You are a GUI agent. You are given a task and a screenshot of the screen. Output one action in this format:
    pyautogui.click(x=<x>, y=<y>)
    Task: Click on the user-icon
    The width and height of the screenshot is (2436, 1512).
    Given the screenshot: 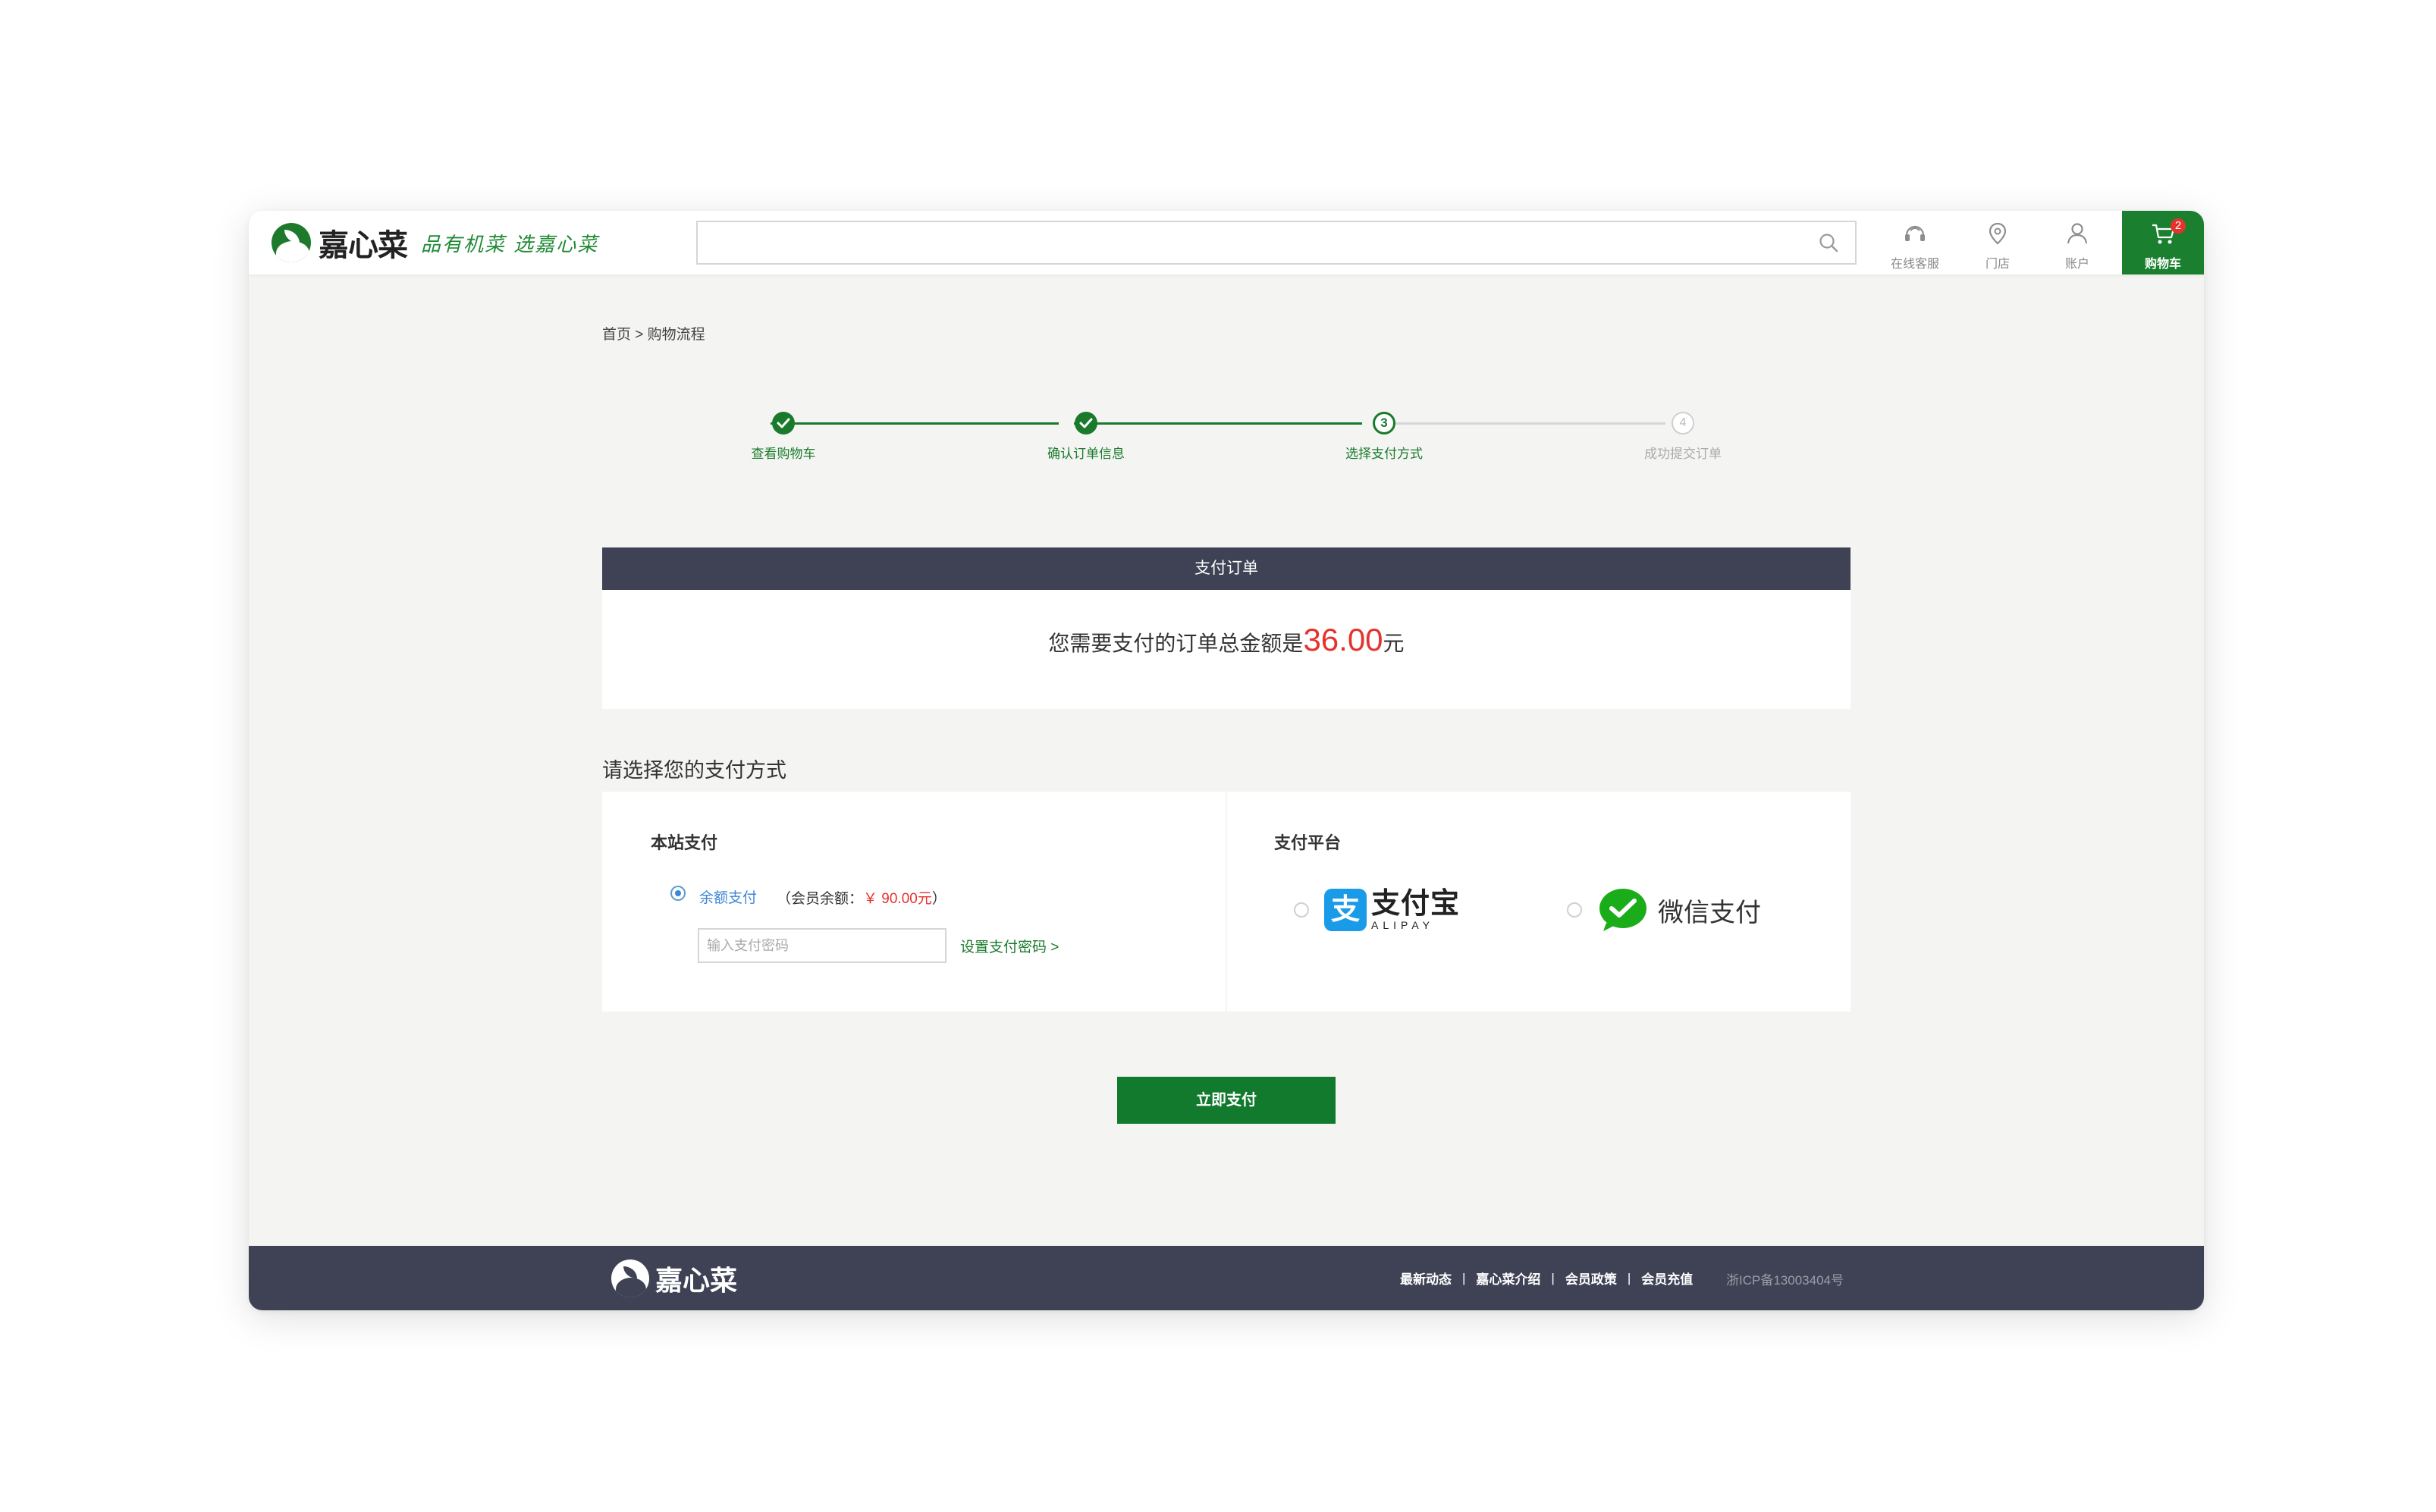 What is the action you would take?
    pyautogui.click(x=2077, y=233)
    